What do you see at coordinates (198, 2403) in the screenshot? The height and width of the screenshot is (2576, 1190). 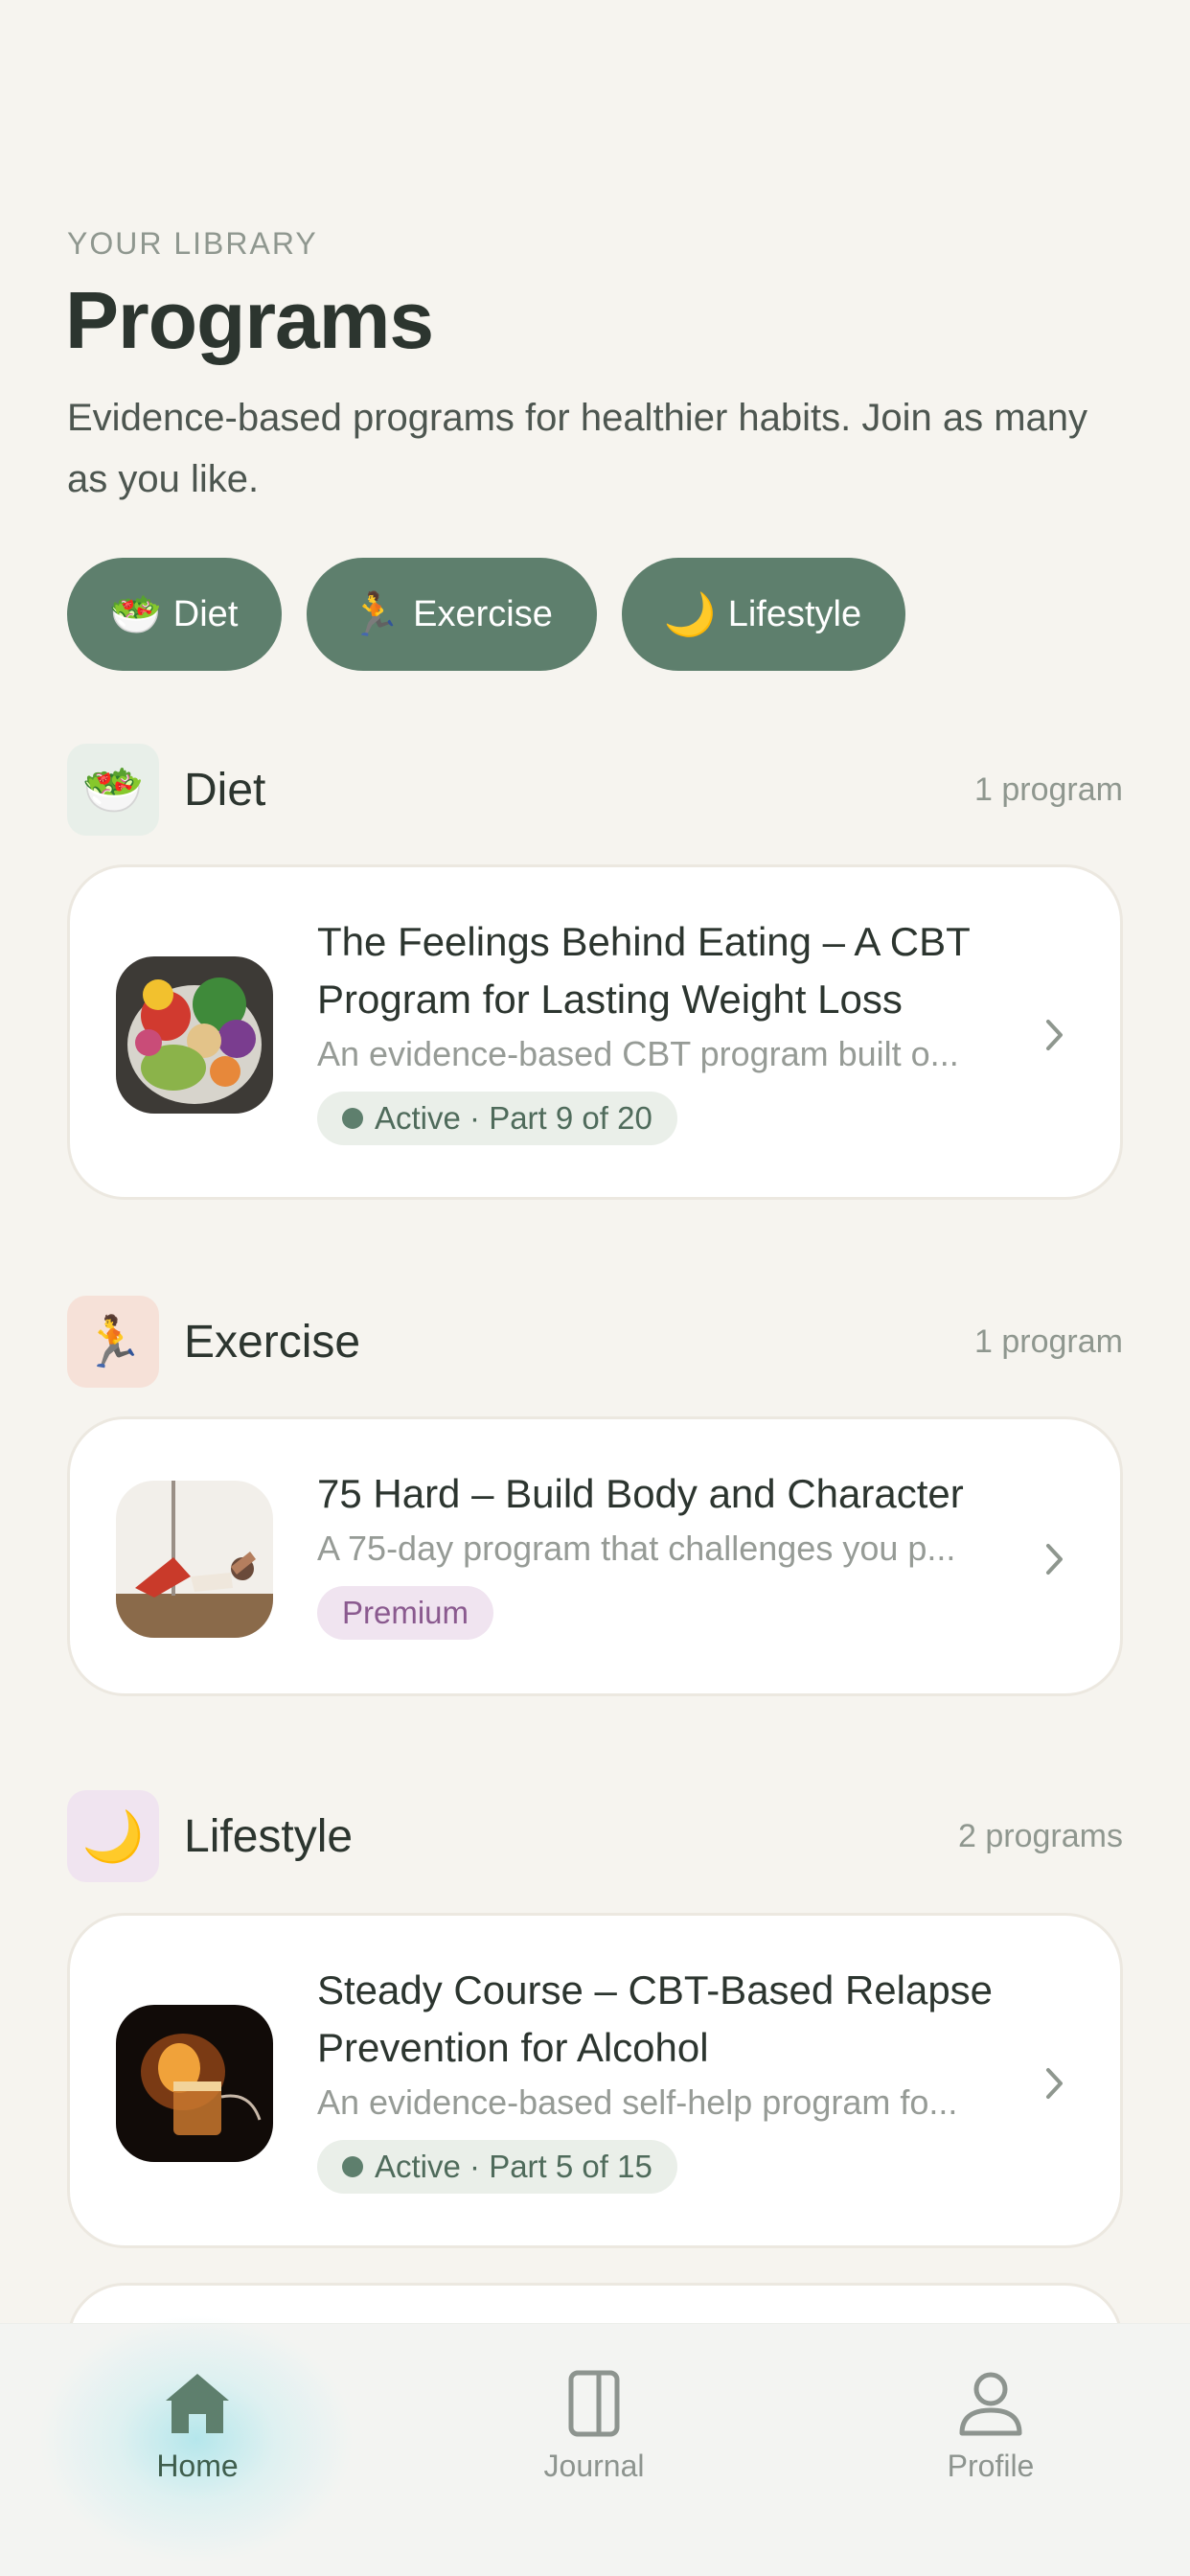 I see `home-icon` at bounding box center [198, 2403].